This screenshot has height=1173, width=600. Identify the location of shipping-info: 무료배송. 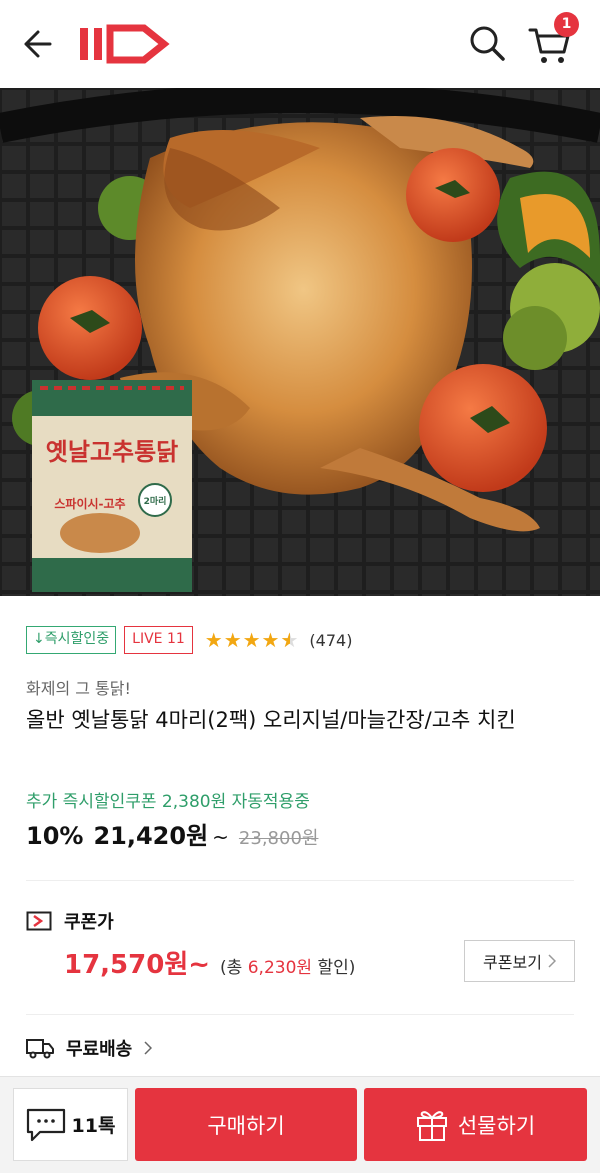
(89, 1048).